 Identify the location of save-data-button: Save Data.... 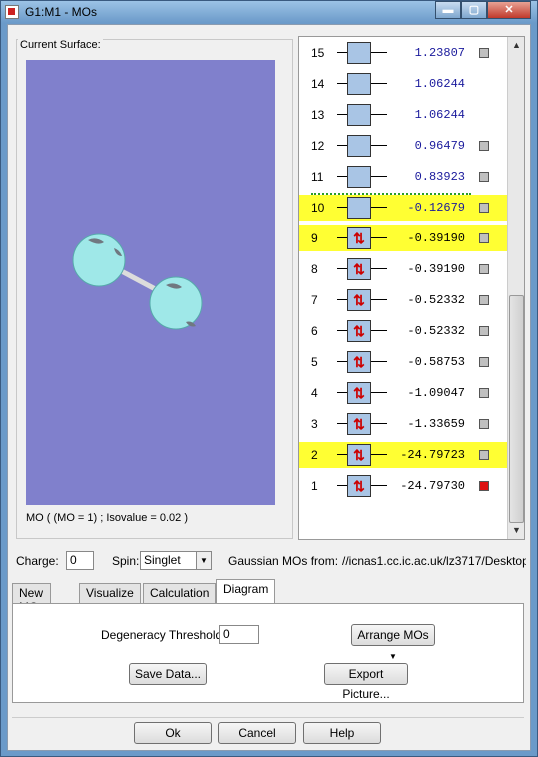
(168, 674).